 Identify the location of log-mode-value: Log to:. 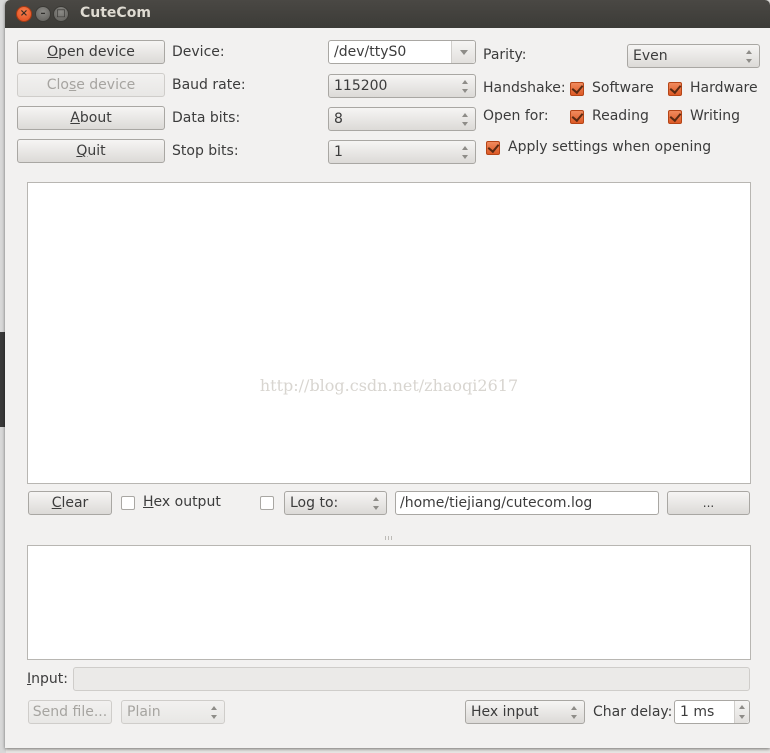
(314, 503).